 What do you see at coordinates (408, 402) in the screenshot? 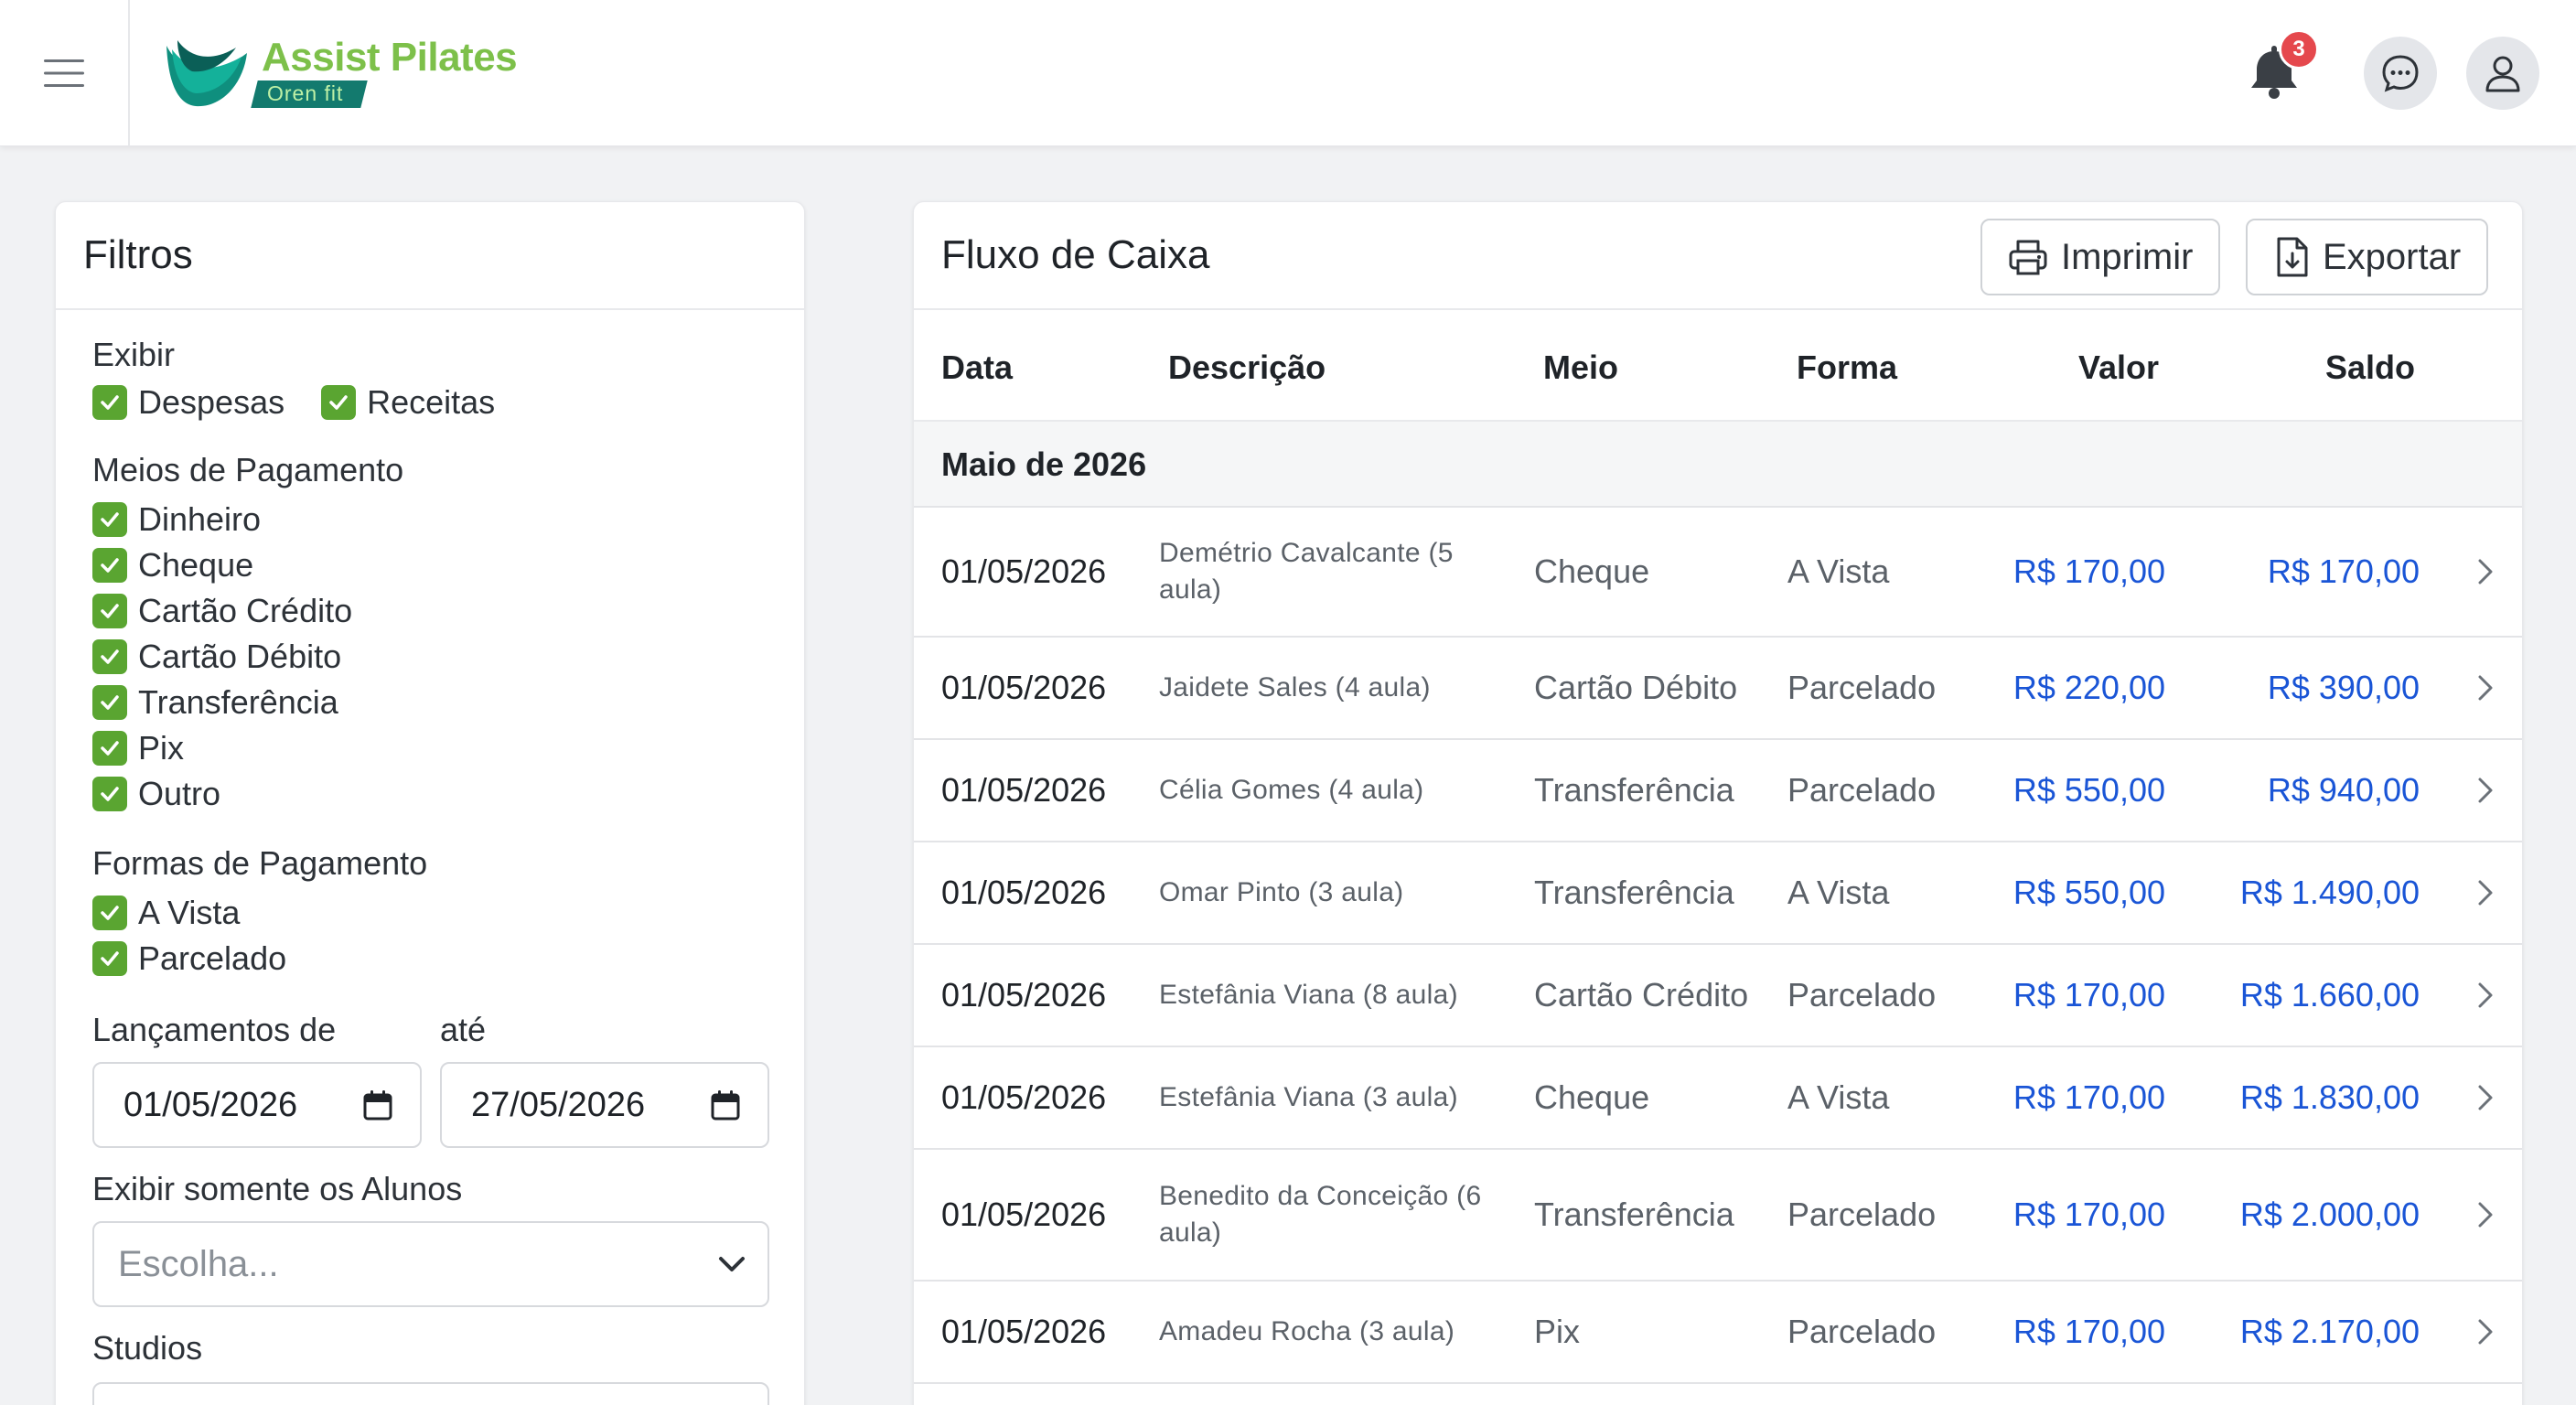
I see `checkbox-receitas: Receitas` at bounding box center [408, 402].